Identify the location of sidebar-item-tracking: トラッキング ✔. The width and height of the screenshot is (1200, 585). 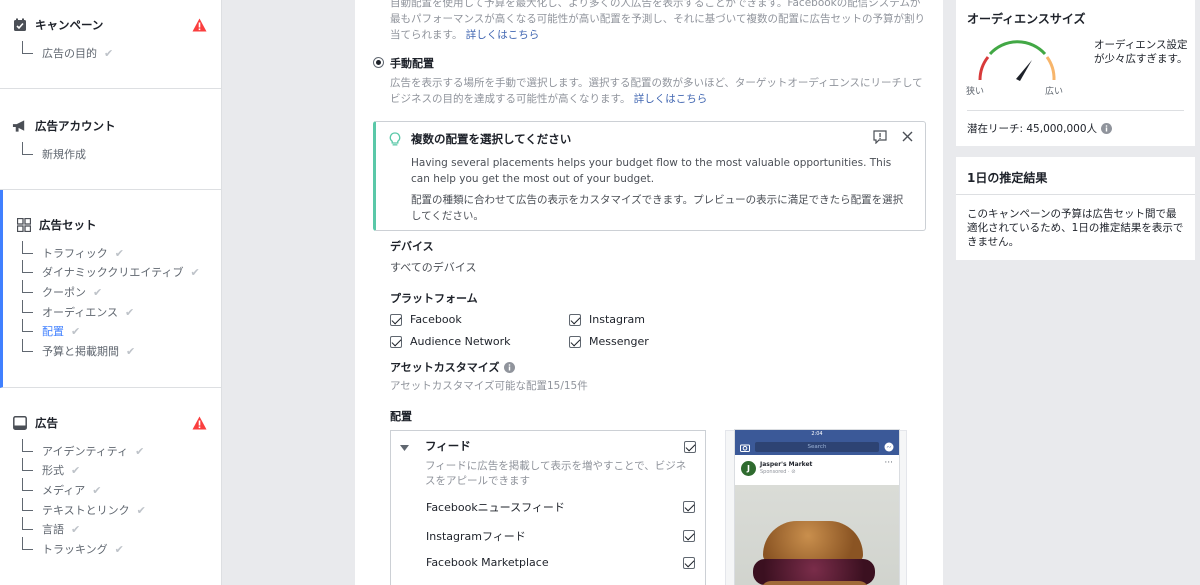
(73, 548).